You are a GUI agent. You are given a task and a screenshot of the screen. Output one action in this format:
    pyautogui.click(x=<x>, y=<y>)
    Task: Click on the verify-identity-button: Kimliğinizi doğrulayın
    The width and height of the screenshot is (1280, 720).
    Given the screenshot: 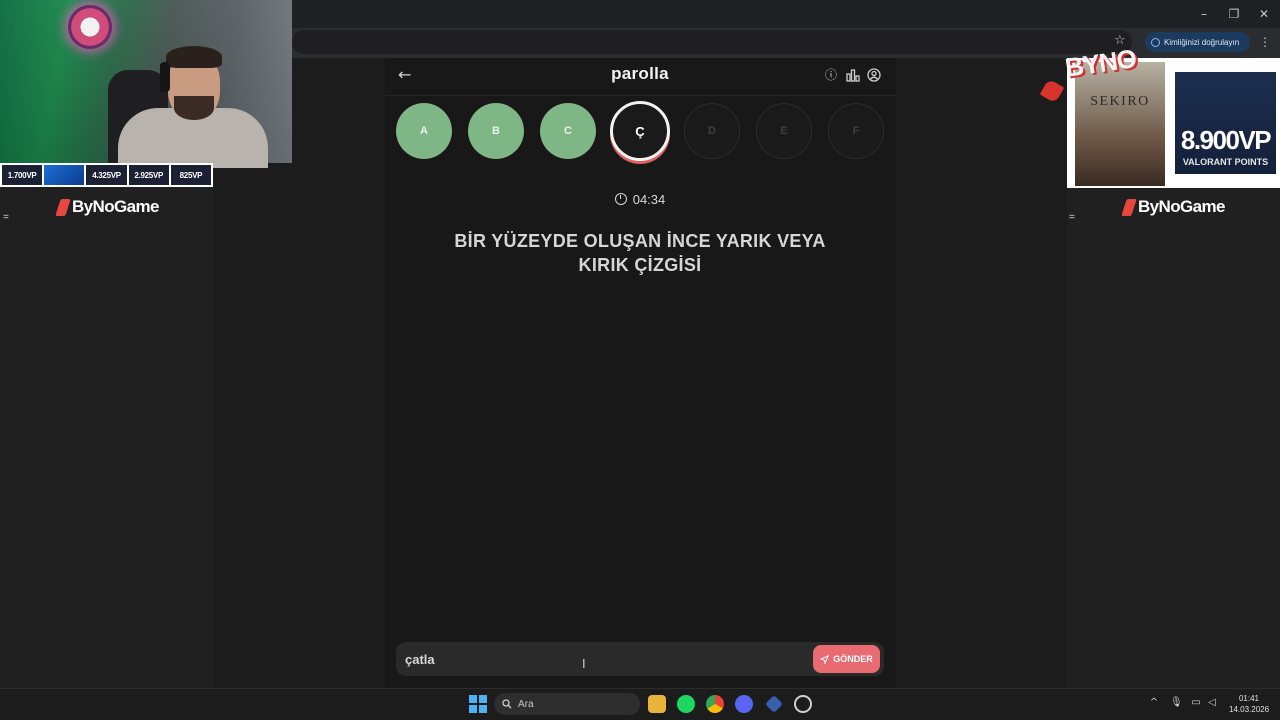 What is the action you would take?
    pyautogui.click(x=1197, y=42)
    